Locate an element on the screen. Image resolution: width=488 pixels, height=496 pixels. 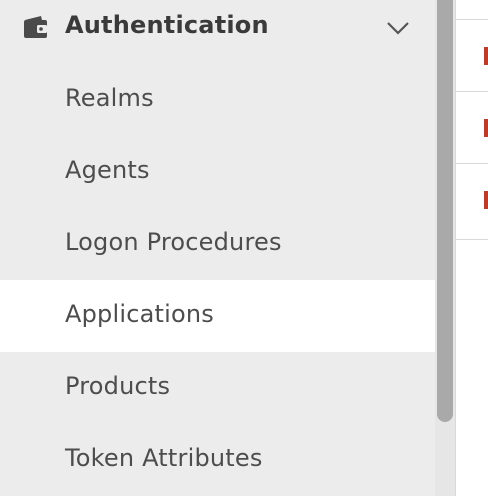
section-header-authentication: Authentication is located at coordinates (217, 28).